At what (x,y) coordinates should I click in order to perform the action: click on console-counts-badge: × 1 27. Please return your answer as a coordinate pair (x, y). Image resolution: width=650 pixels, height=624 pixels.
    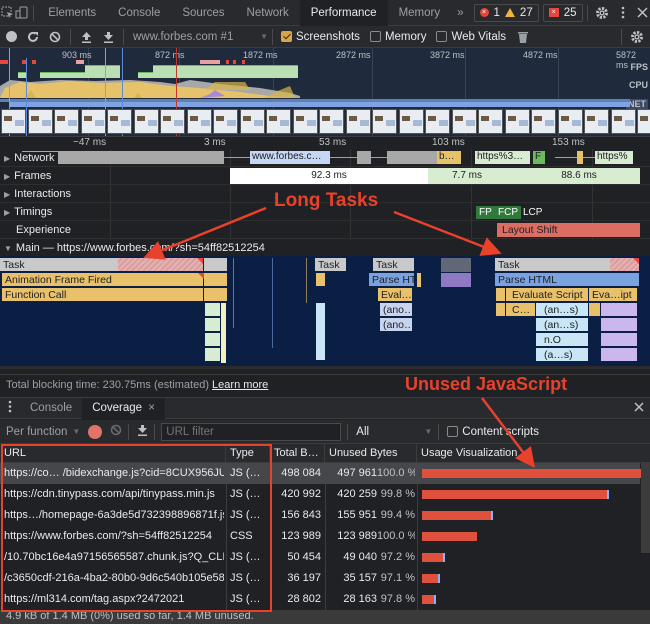
    Looking at the image, I should click on (506, 12).